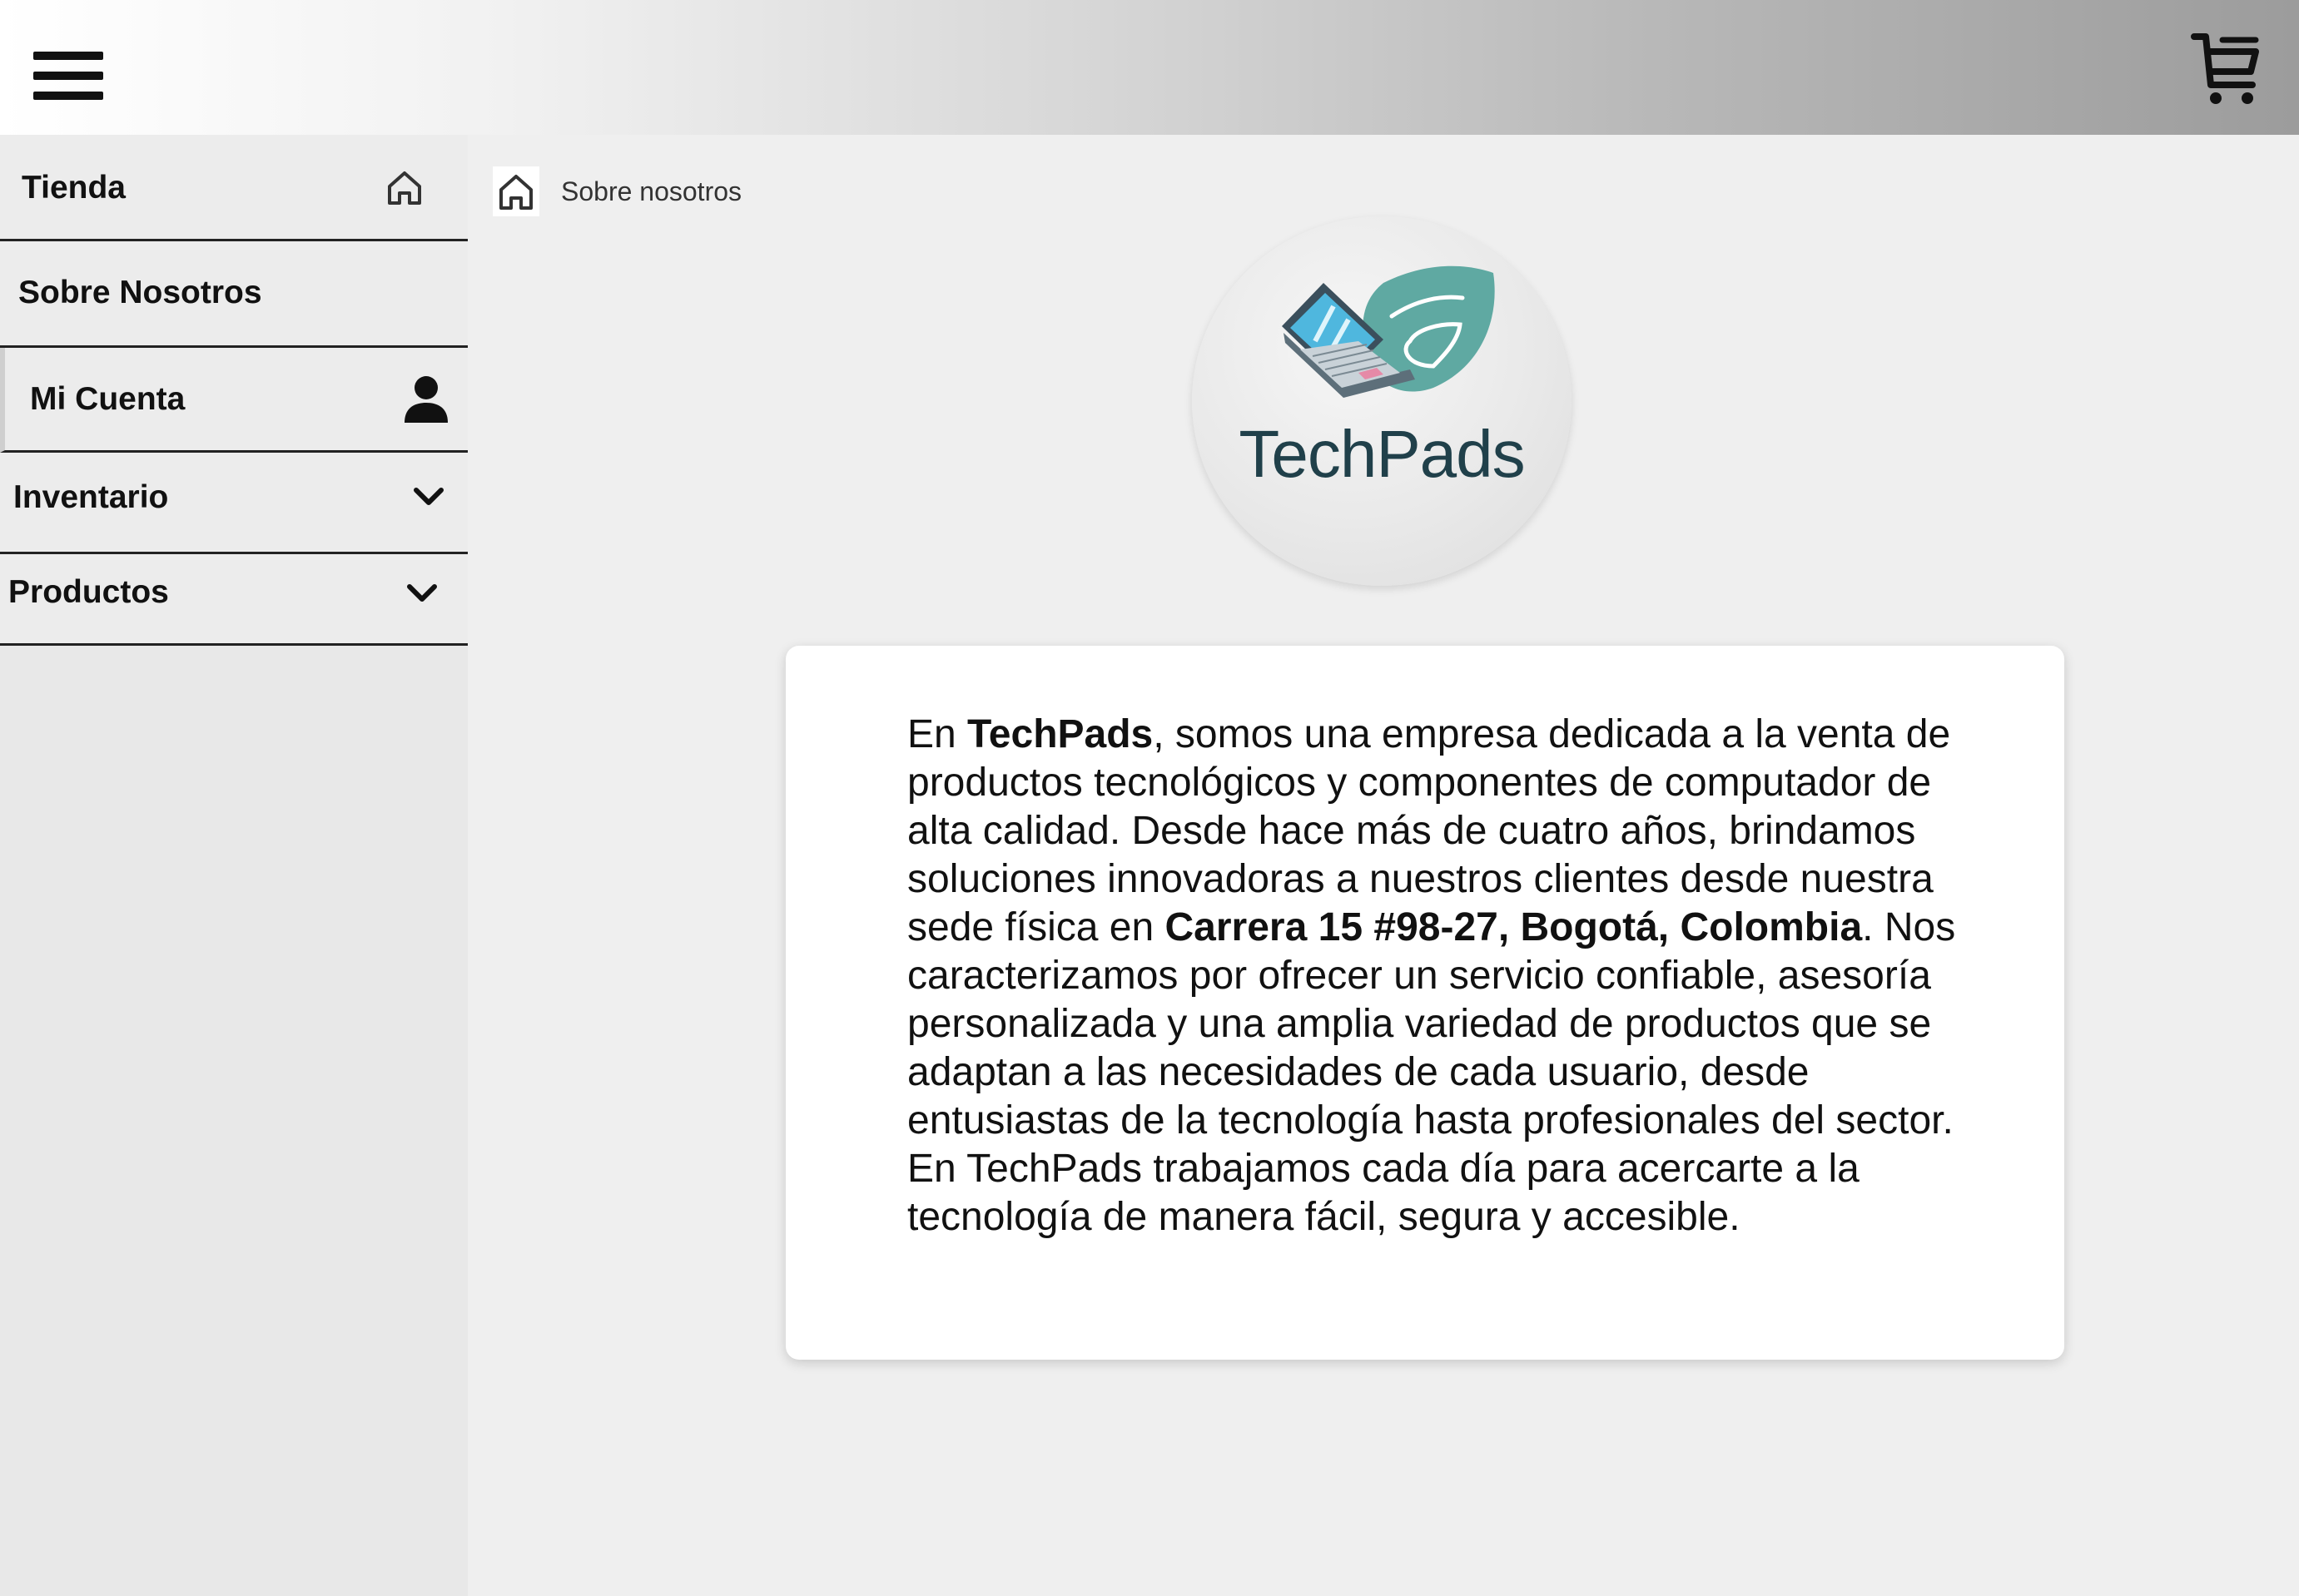 The width and height of the screenshot is (2299, 1596). What do you see at coordinates (1382, 401) in the screenshot?
I see `techpads-logo: TechPads` at bounding box center [1382, 401].